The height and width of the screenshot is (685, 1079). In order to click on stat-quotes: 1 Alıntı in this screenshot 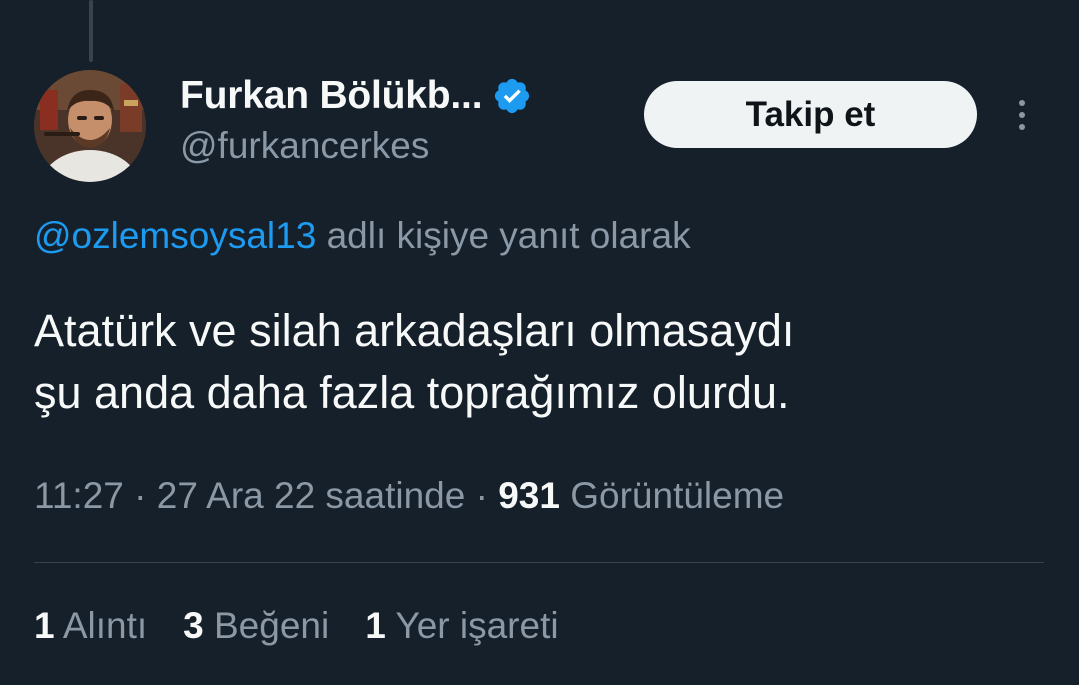, I will do `click(90, 626)`.